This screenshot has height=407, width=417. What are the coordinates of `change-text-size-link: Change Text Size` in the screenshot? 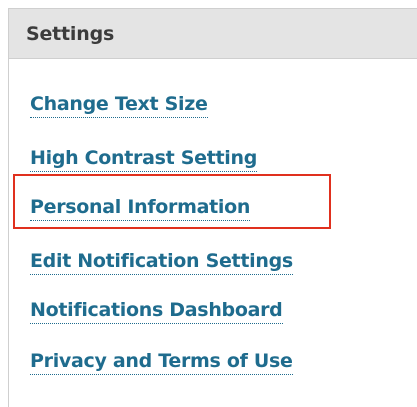 It's located at (119, 105).